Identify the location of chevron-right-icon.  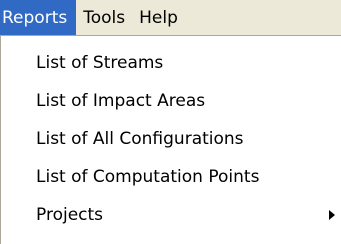
(332, 215).